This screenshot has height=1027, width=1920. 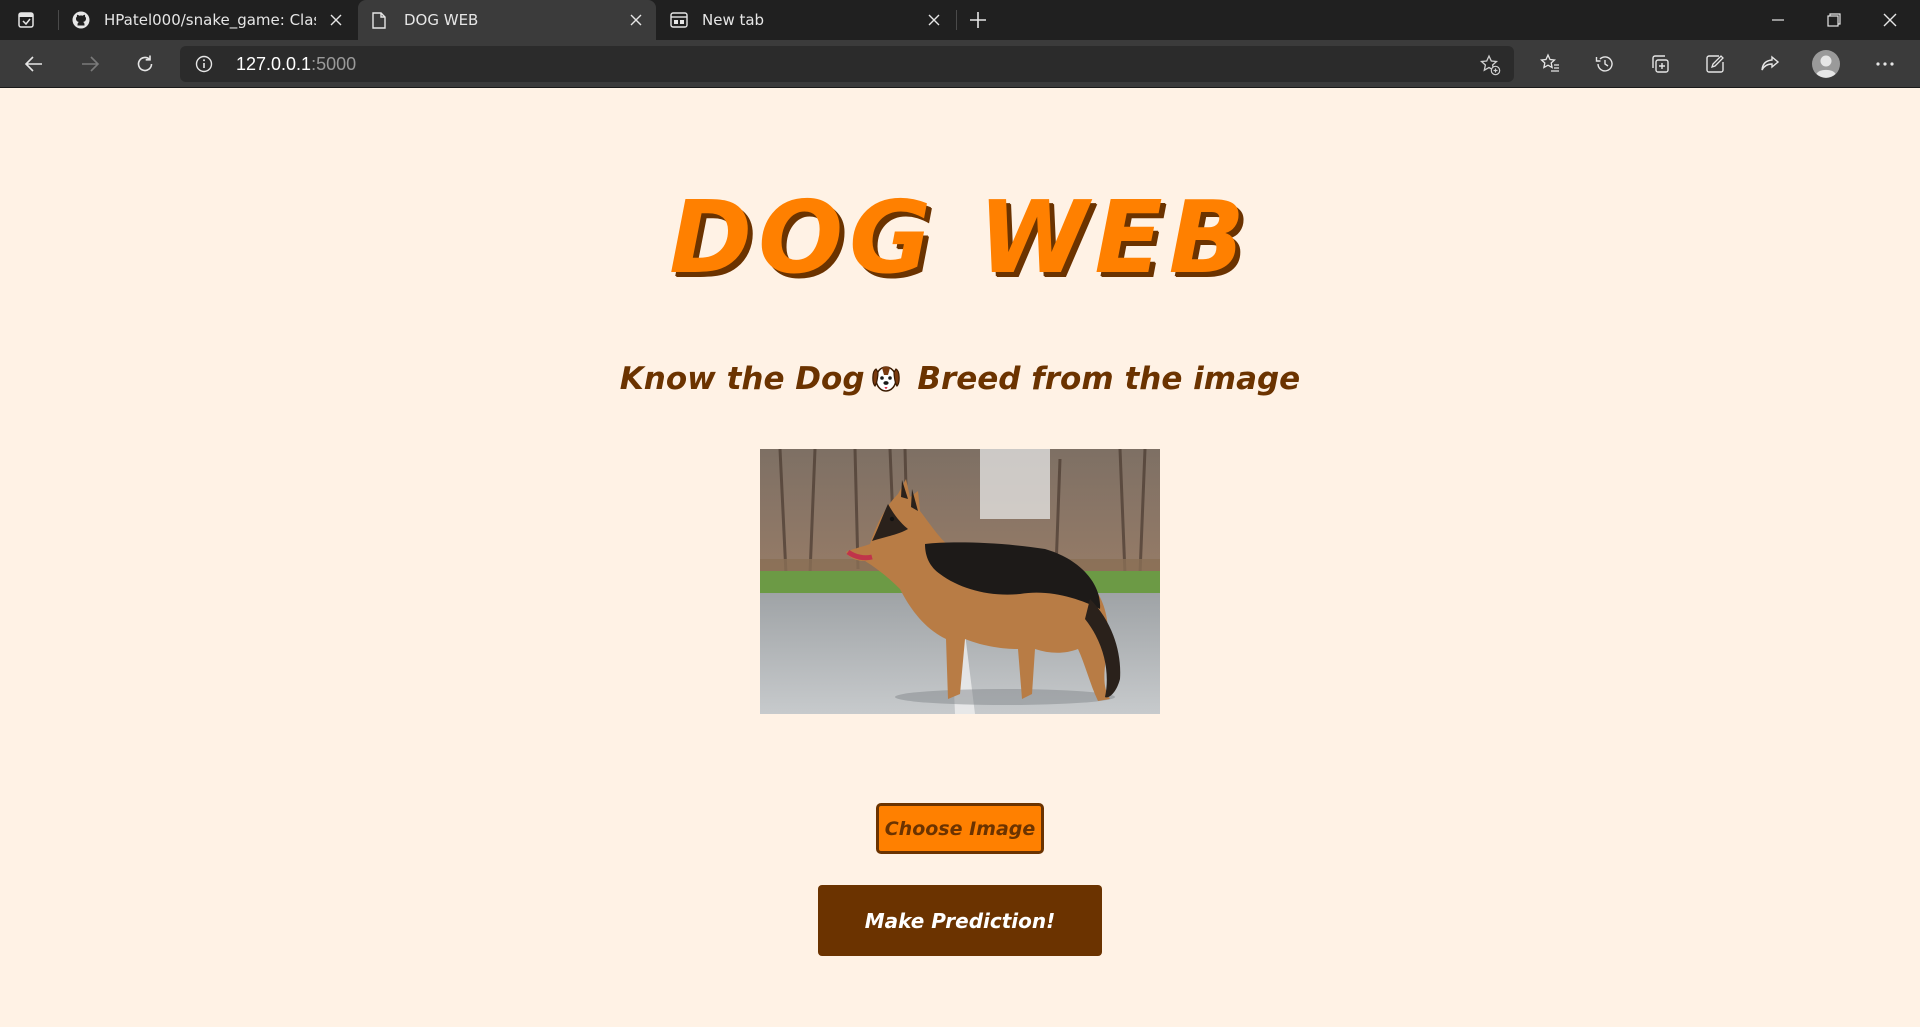 I want to click on page-title: DOG WEB, so click(x=960, y=237).